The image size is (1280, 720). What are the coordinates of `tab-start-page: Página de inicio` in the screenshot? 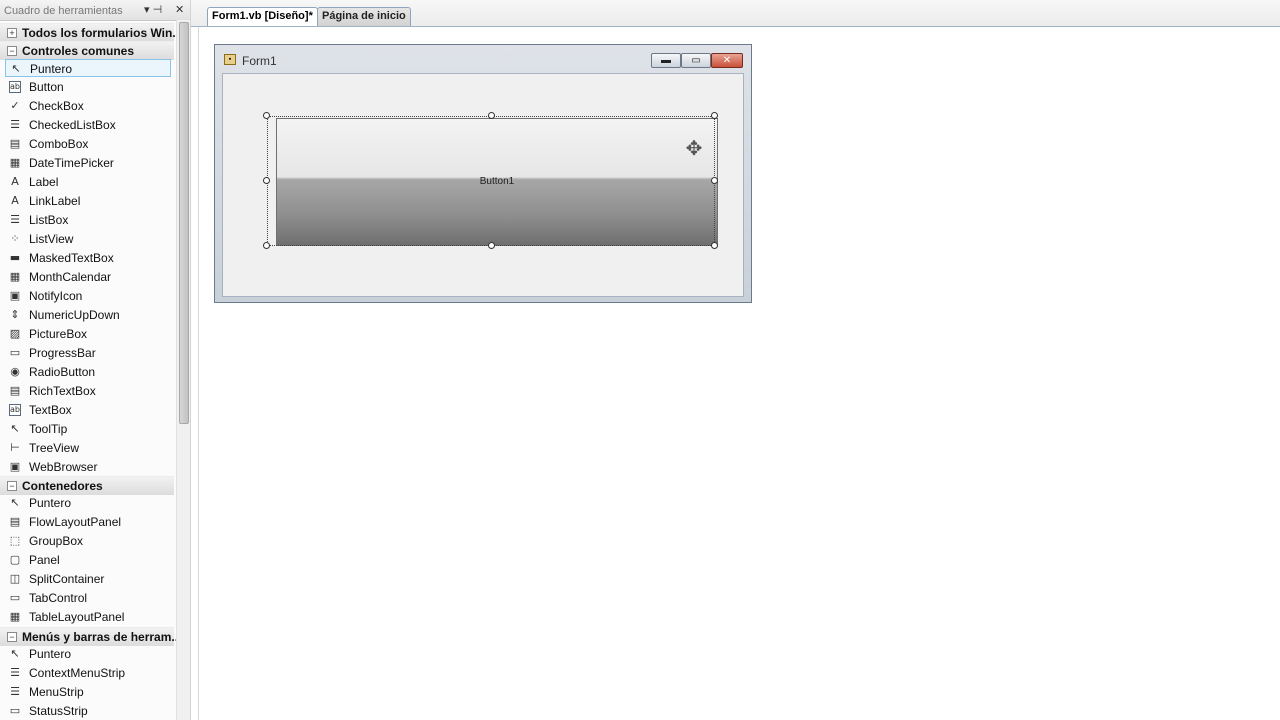 It's located at (364, 16).